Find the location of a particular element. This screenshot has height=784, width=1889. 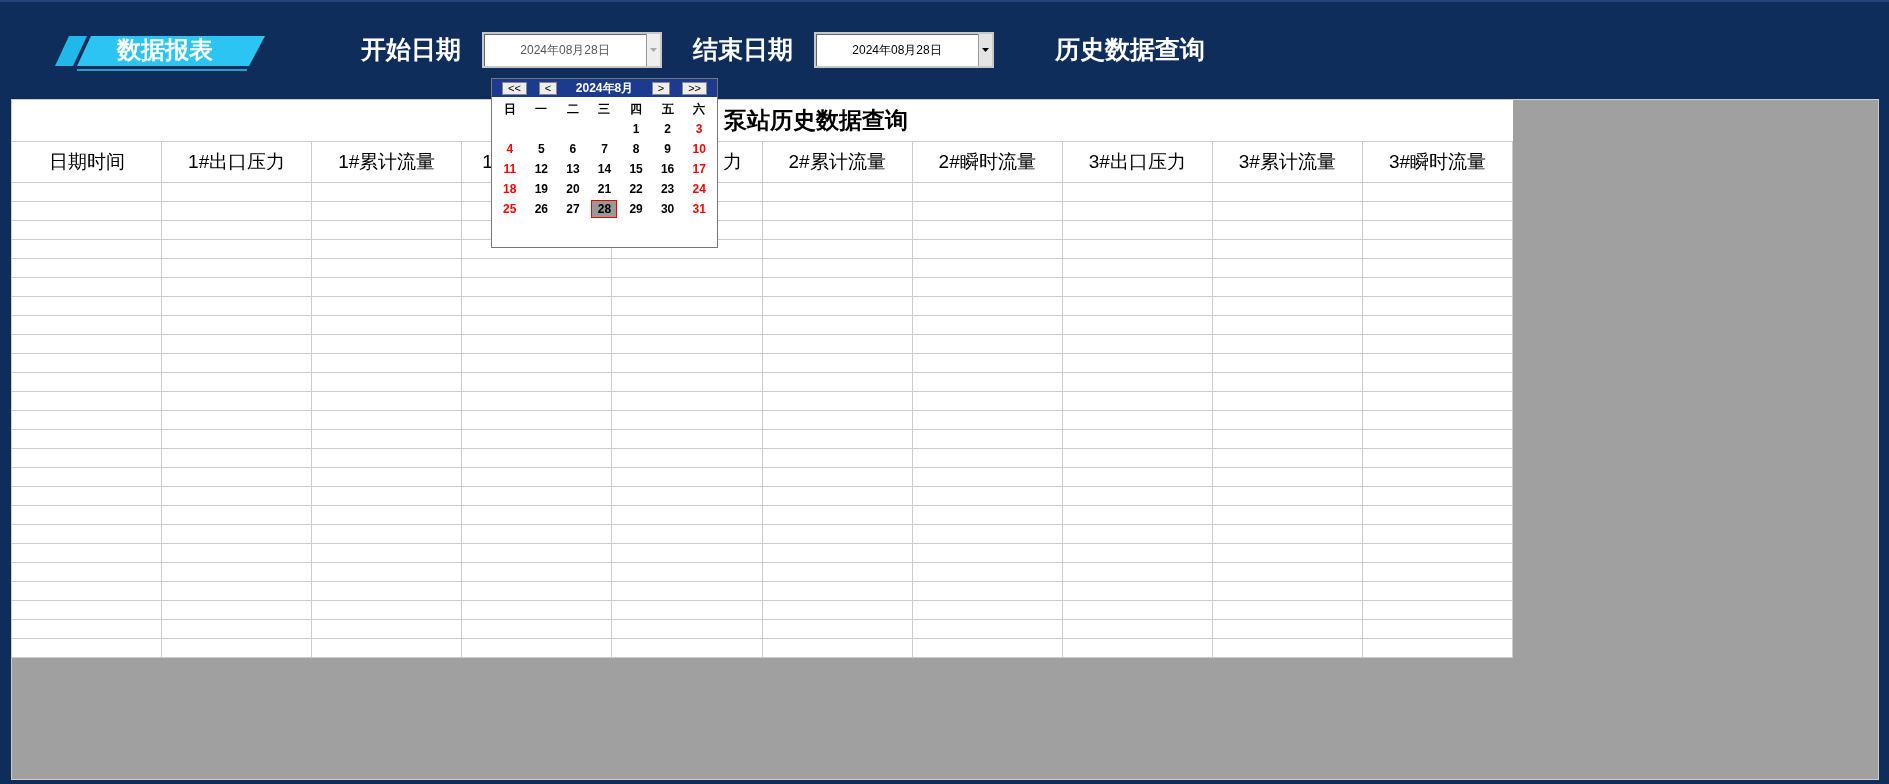

table-title: 泵站历史数据查询 is located at coordinates (816, 121).